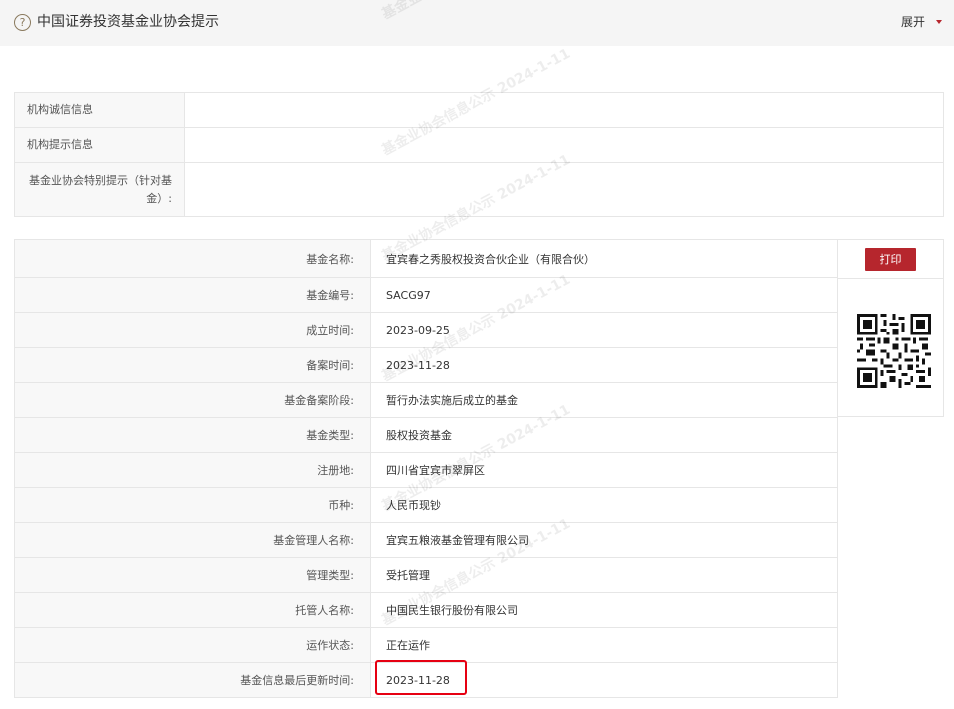 This screenshot has height=709, width=954. I want to click on table-row: 注册地: 四川省宜宾市翠屏区, so click(426, 470).